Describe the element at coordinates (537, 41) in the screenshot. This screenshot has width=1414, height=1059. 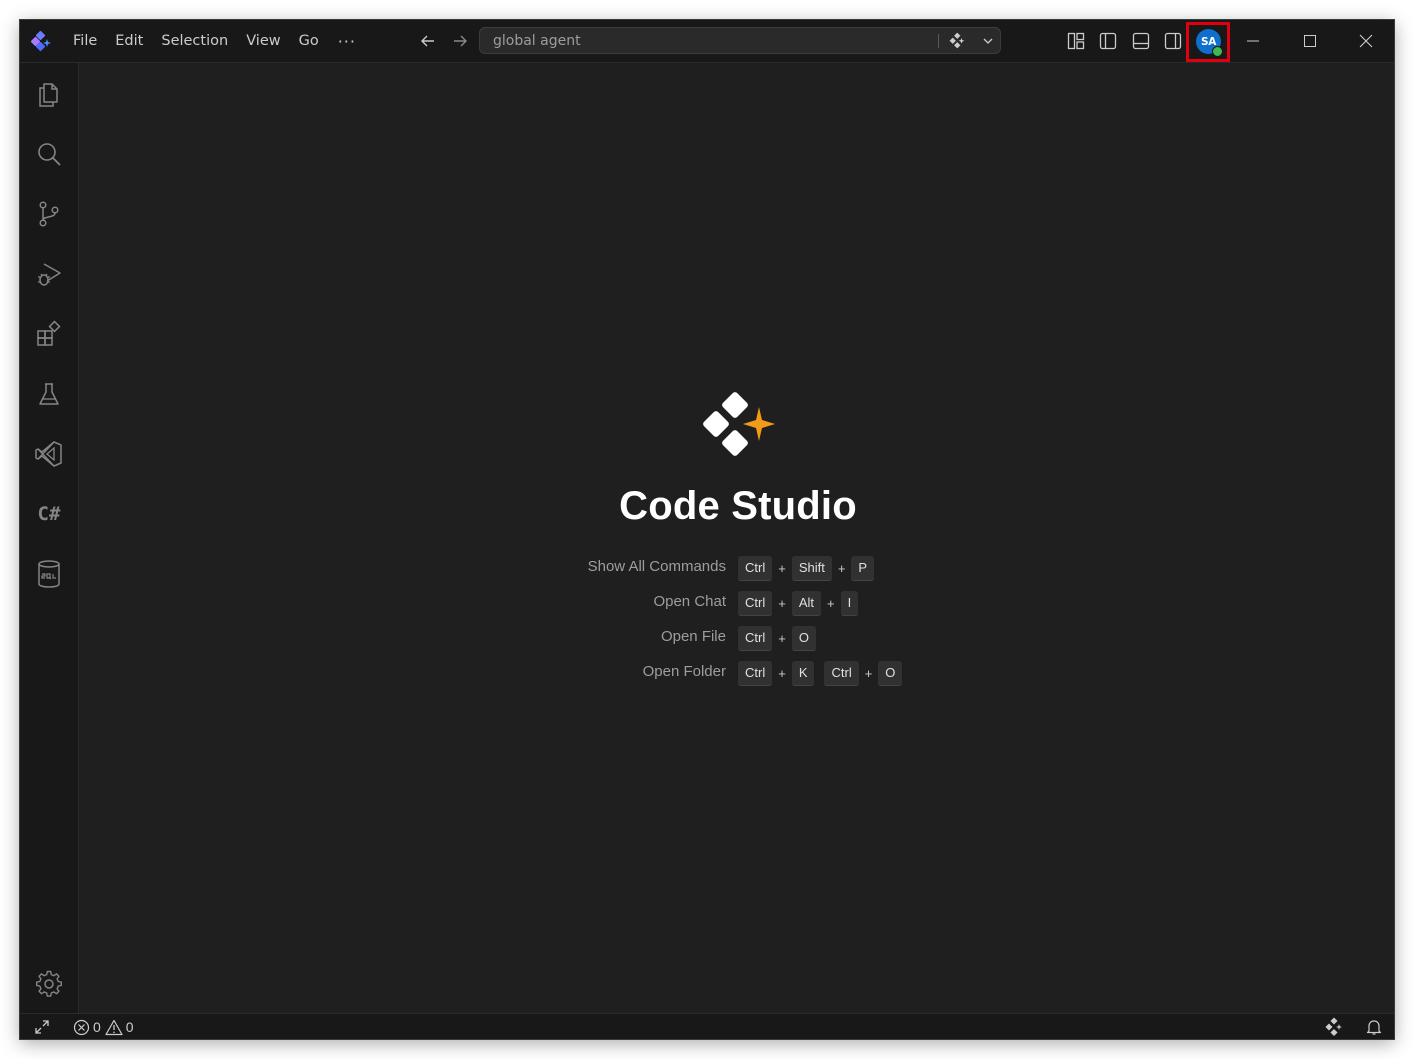
I see `command-center-text: global agent` at that location.